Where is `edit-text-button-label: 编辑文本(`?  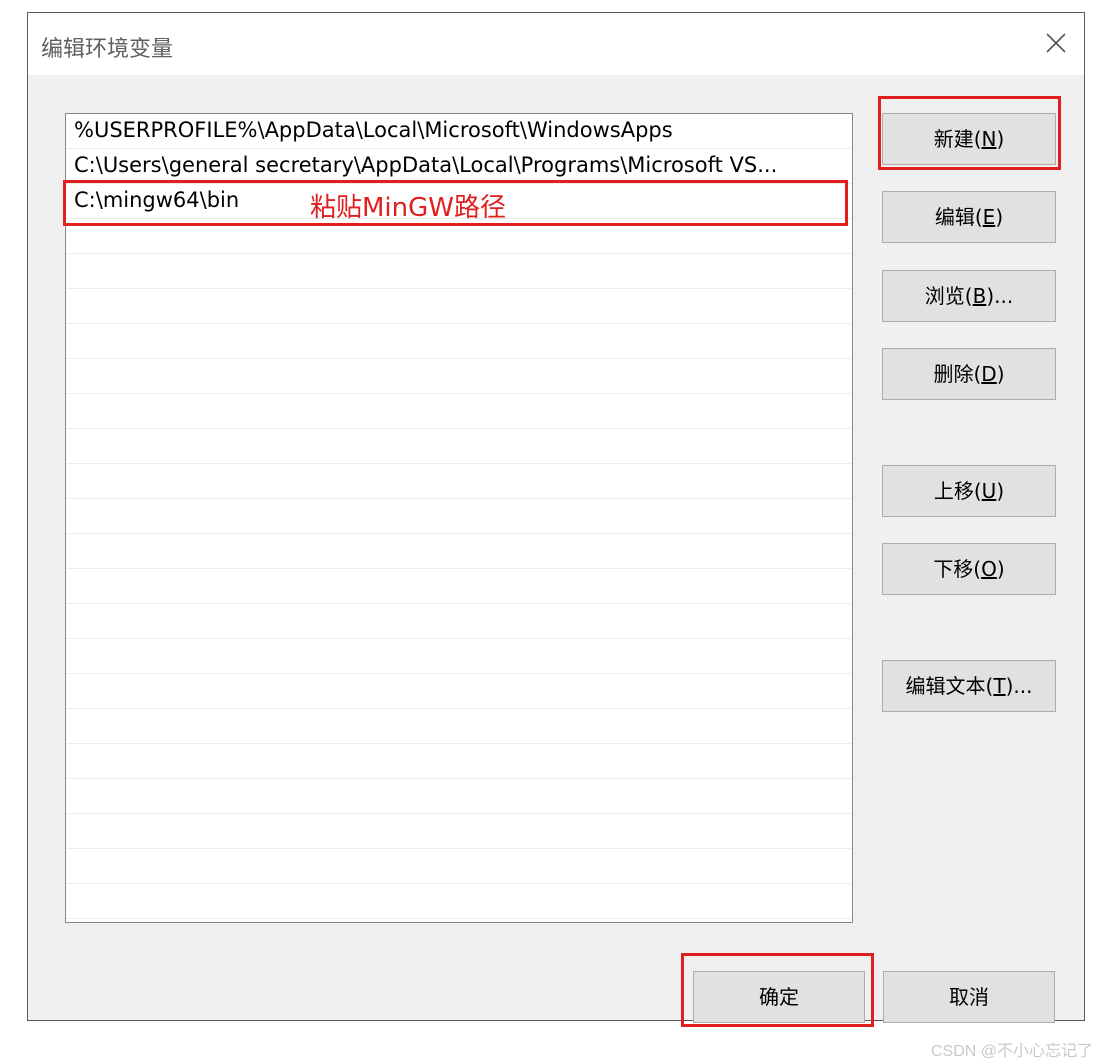 edit-text-button-label: 编辑文本( is located at coordinates (949, 686).